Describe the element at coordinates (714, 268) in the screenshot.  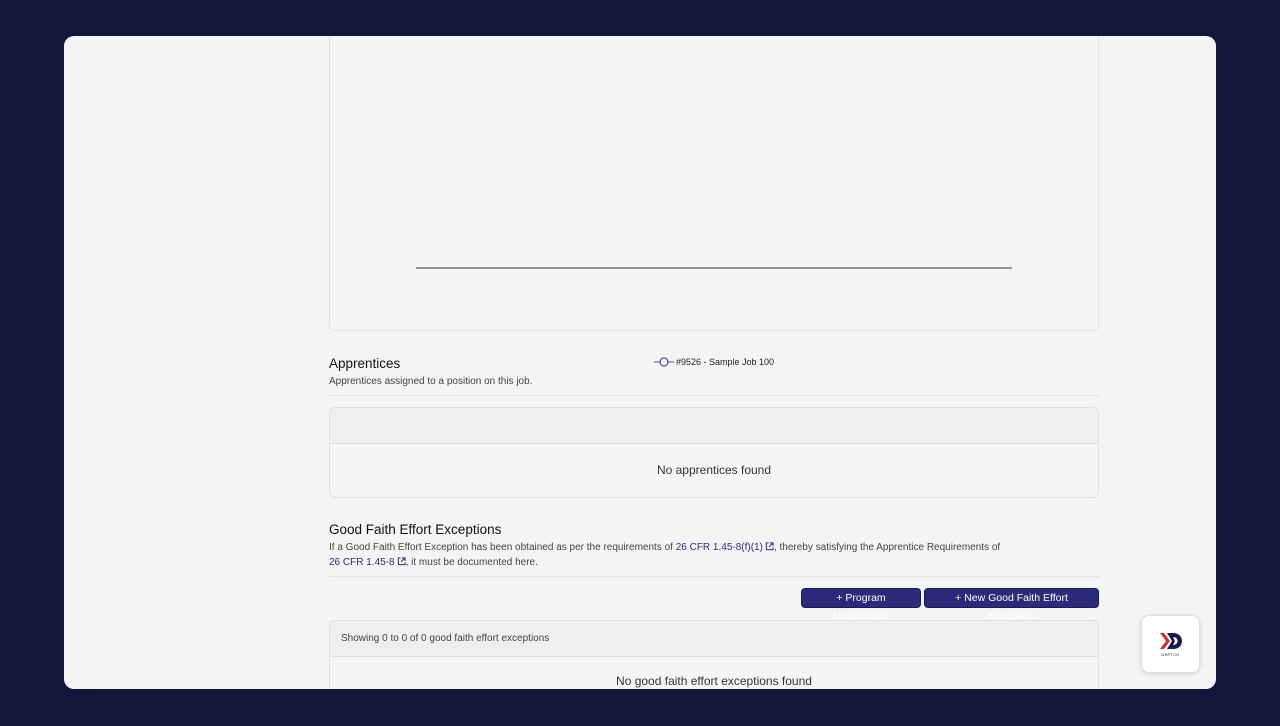
I see `job-chart` at that location.